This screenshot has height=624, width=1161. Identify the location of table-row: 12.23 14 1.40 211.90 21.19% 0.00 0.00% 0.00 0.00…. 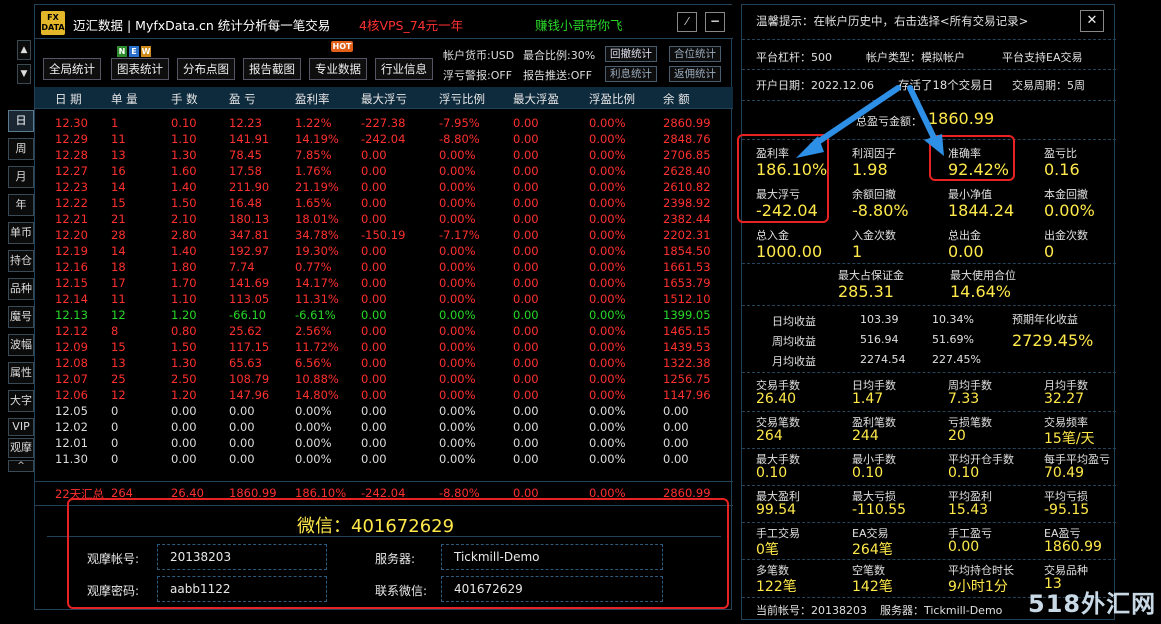
(384, 187).